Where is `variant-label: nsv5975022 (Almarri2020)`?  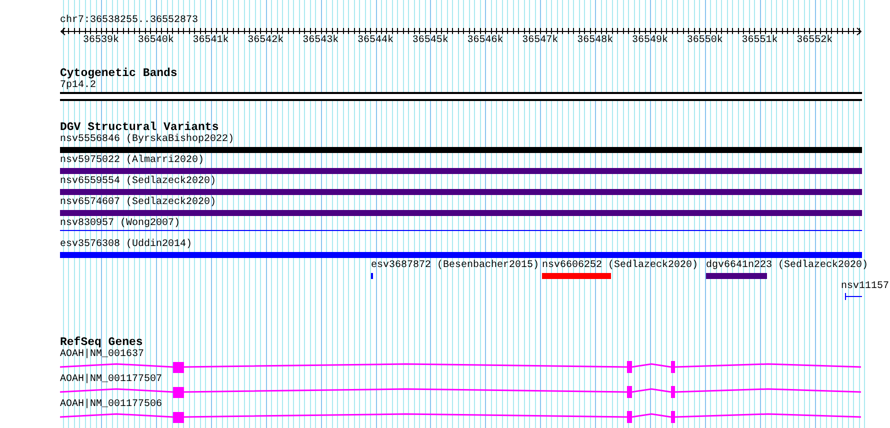 variant-label: nsv5975022 (Almarri2020) is located at coordinates (132, 161).